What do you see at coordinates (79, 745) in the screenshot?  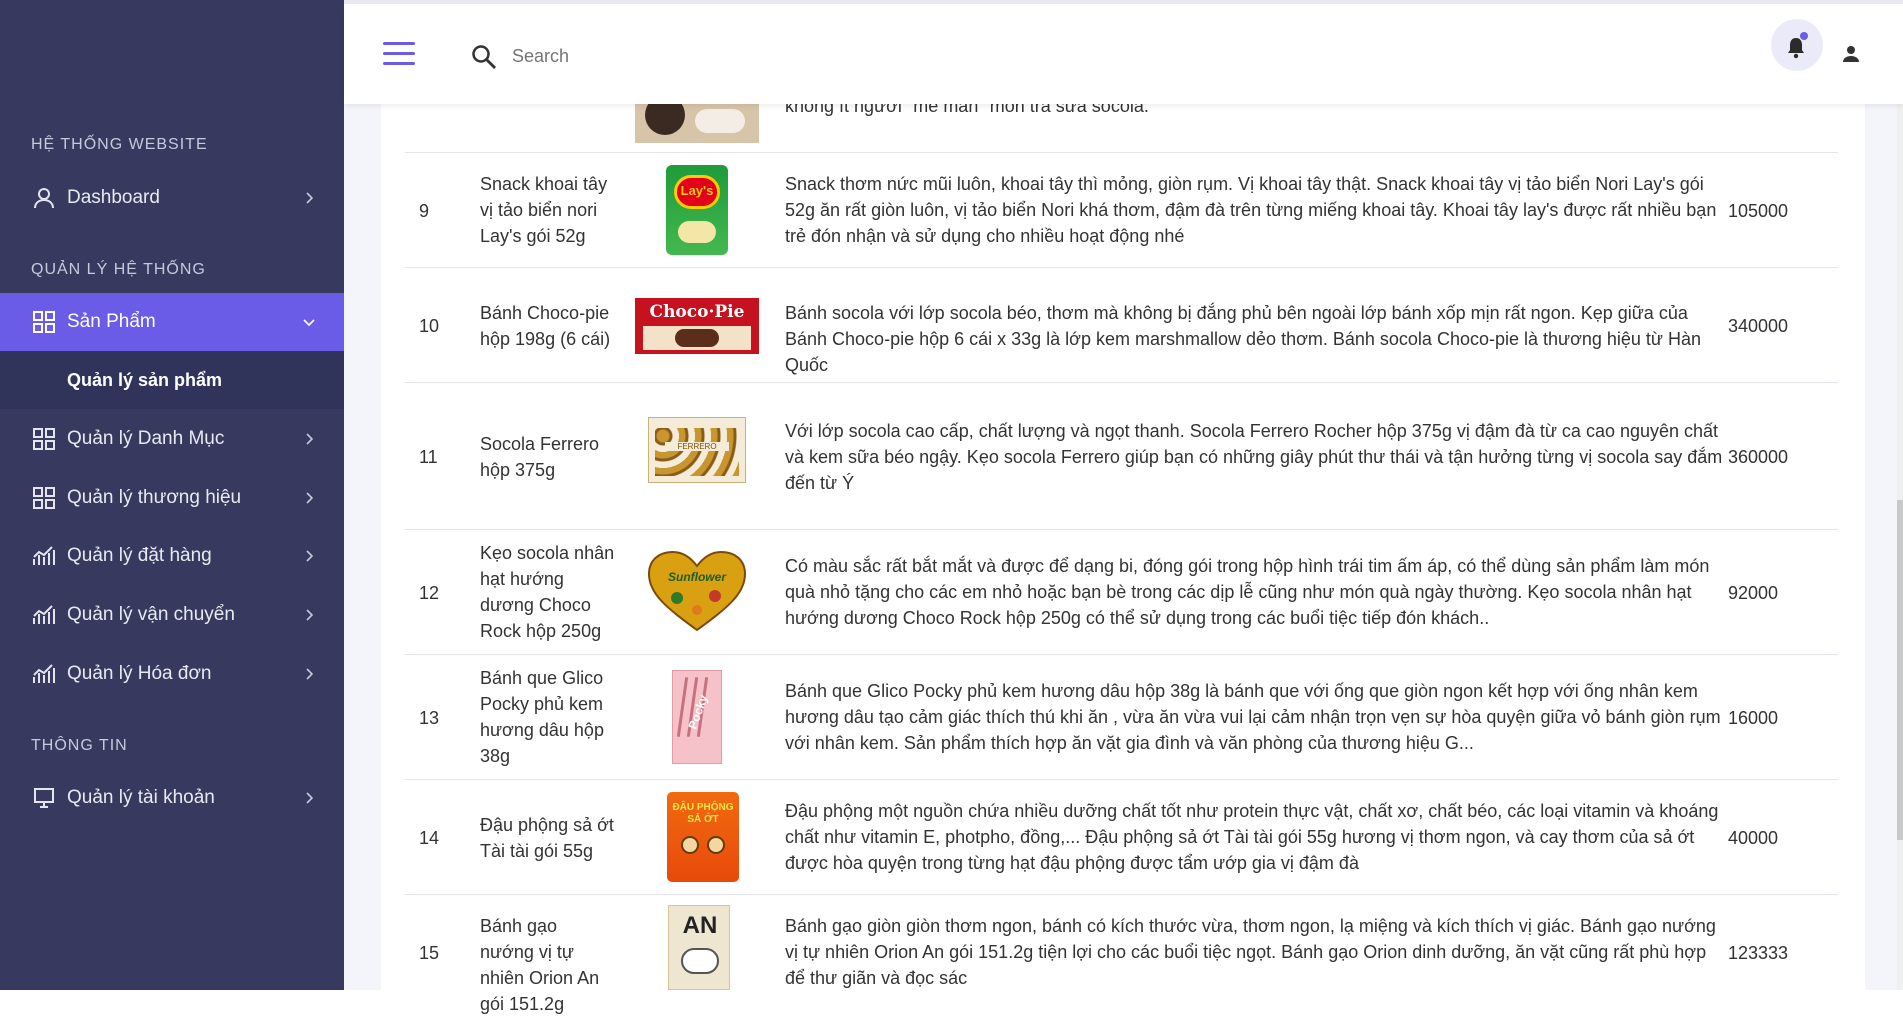 I see `section-heading: THÔNG TIN` at bounding box center [79, 745].